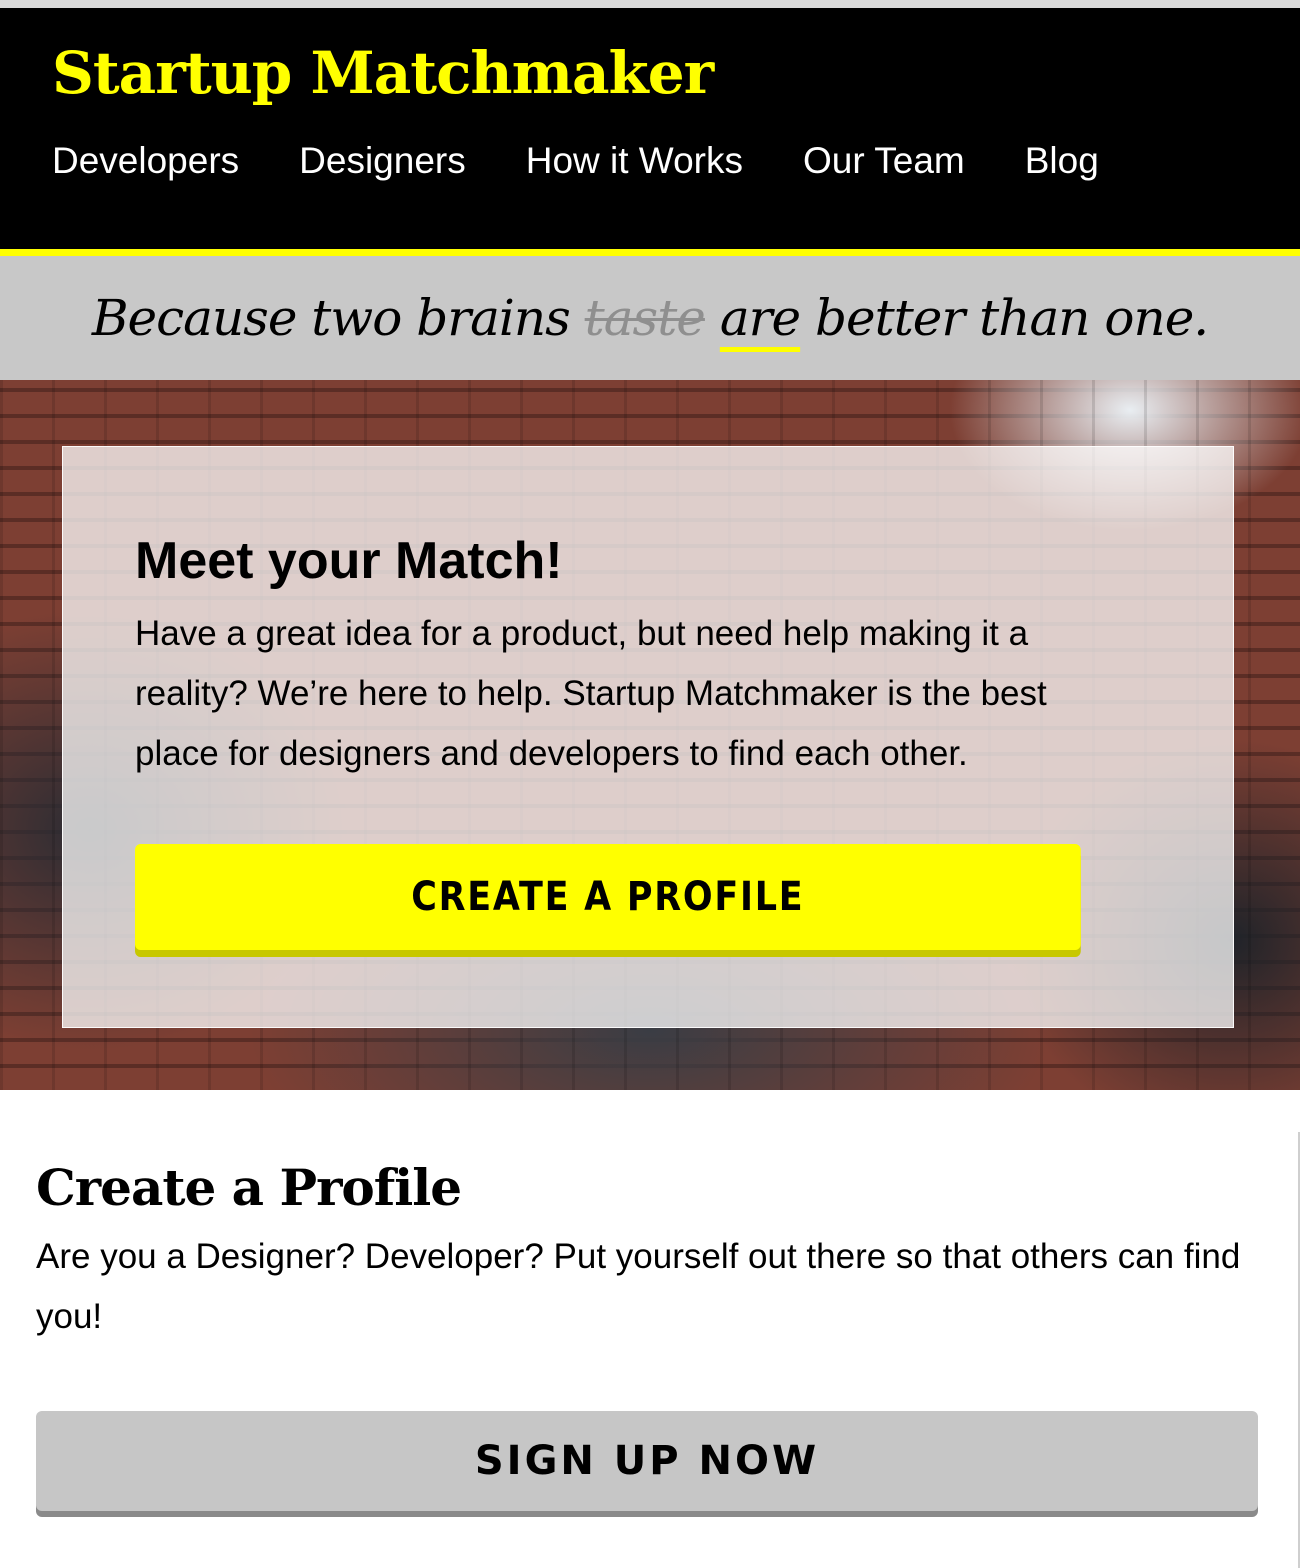 The height and width of the screenshot is (1568, 1300). What do you see at coordinates (884, 160) in the screenshot?
I see `nav-our-team: Our Team` at bounding box center [884, 160].